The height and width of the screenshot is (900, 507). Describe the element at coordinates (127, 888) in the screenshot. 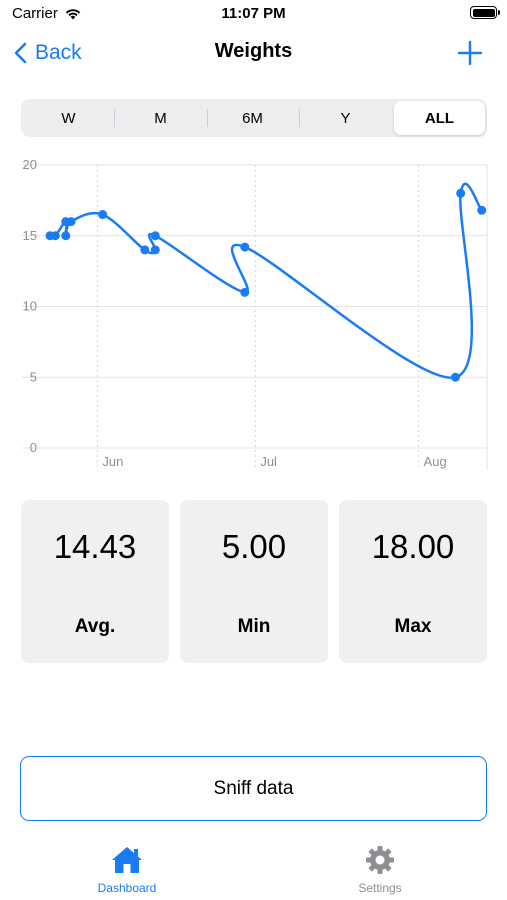

I see `tab-dashboard-label: Dashboard` at that location.